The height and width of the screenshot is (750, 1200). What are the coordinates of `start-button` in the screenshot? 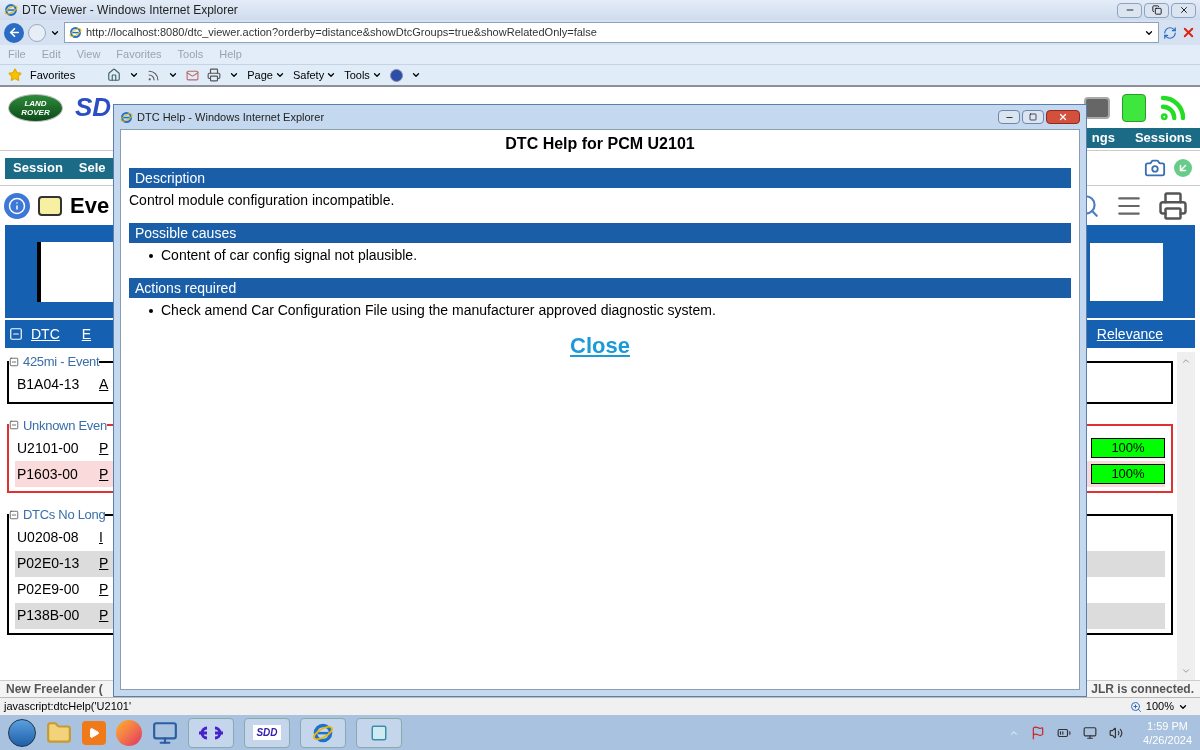 It's located at (22, 732).